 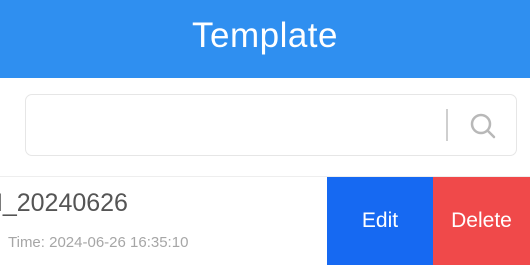 What do you see at coordinates (238, 126) in the screenshot?
I see `search-input` at bounding box center [238, 126].